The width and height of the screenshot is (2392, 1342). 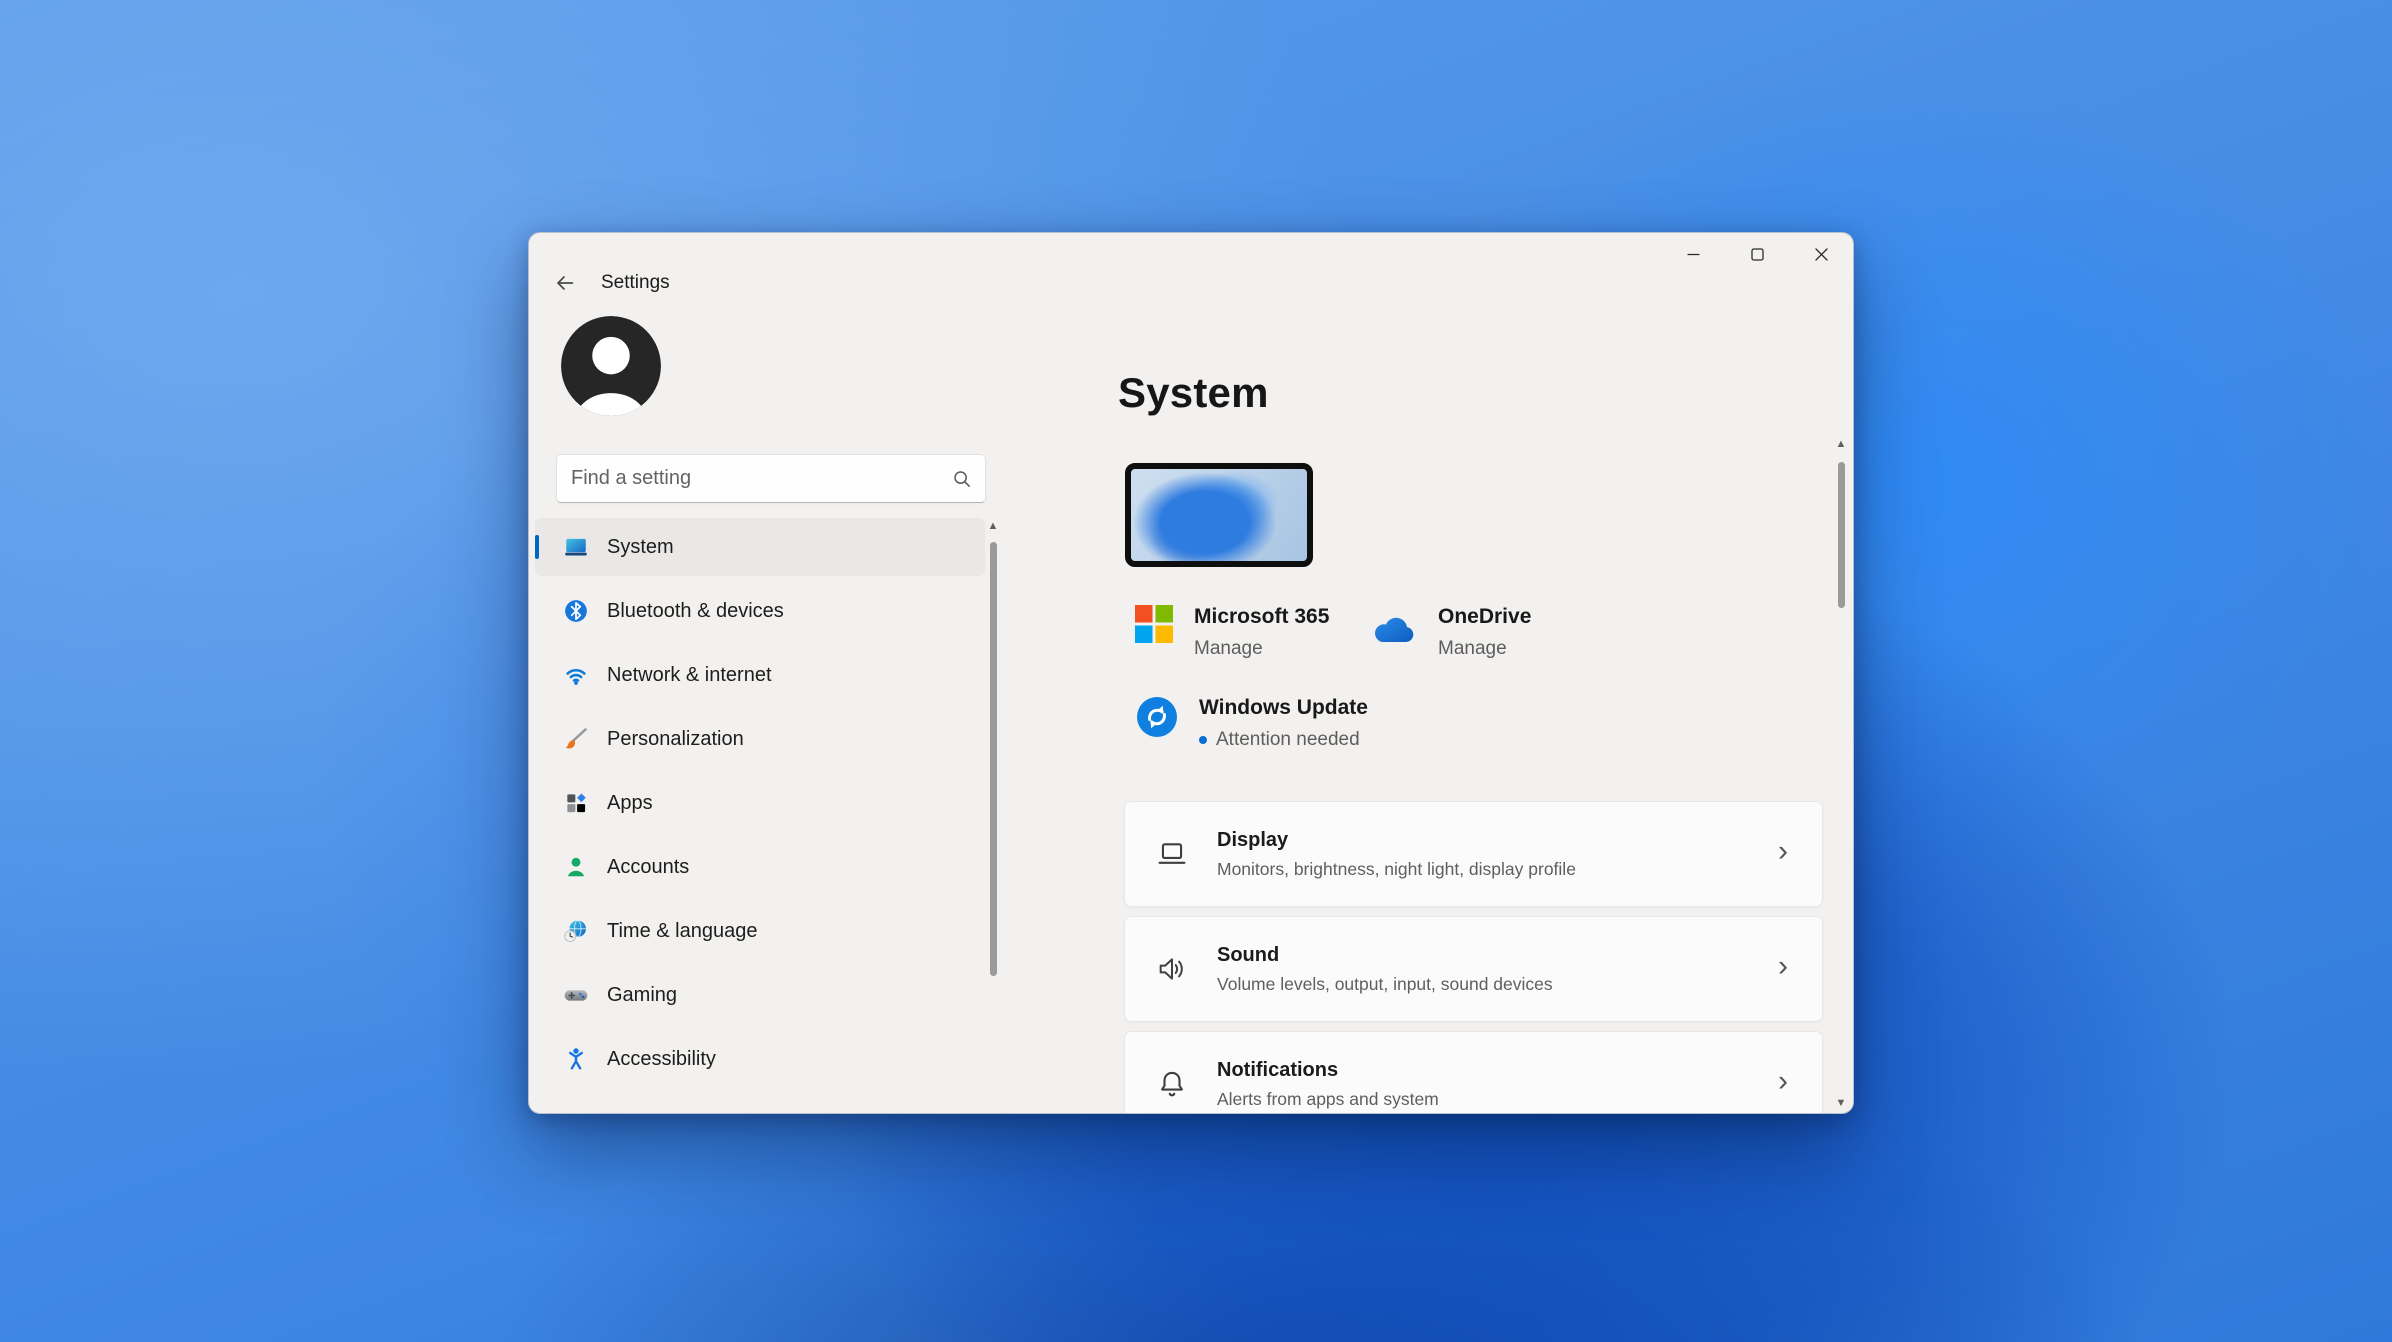 What do you see at coordinates (760, 931) in the screenshot?
I see `sidebar-item-time-language: Time & language` at bounding box center [760, 931].